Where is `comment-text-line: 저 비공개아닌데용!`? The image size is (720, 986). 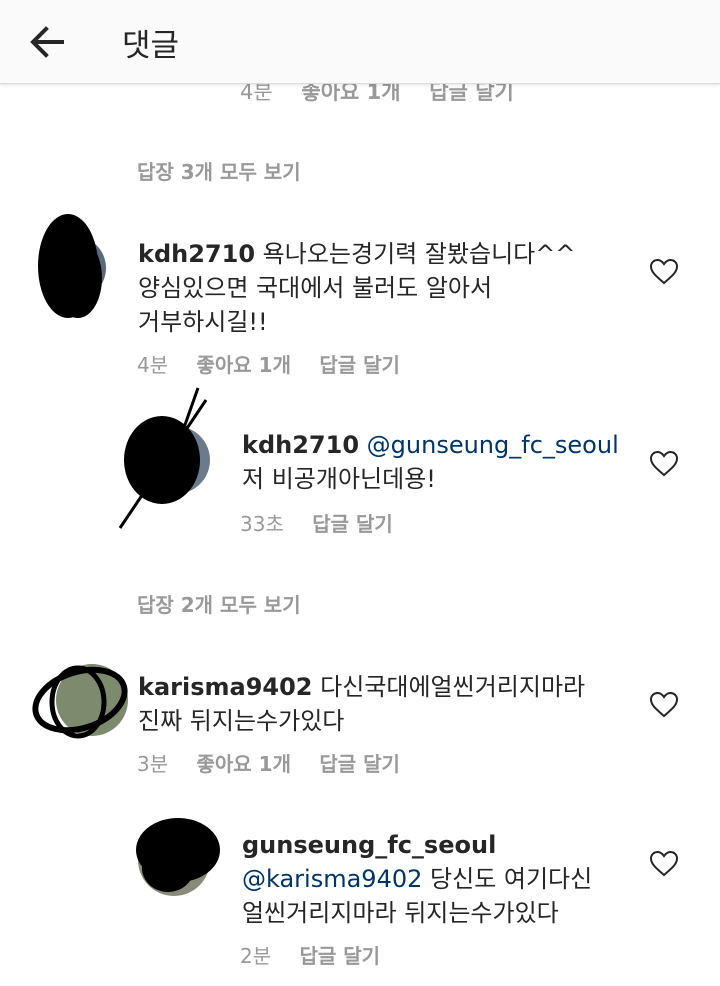 comment-text-line: 저 비공개아닌데용! is located at coordinates (339, 479).